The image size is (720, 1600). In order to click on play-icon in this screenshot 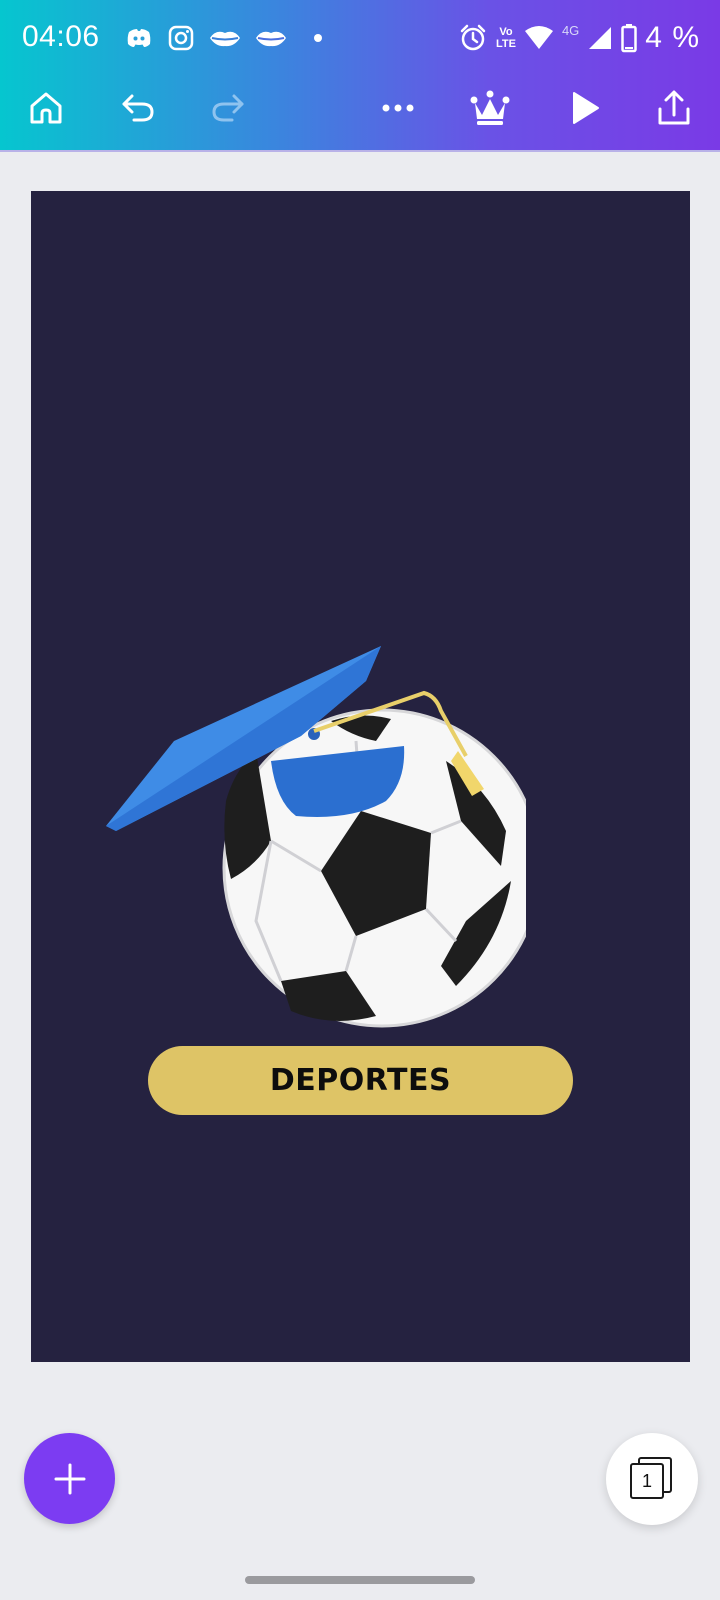, I will do `click(586, 108)`.